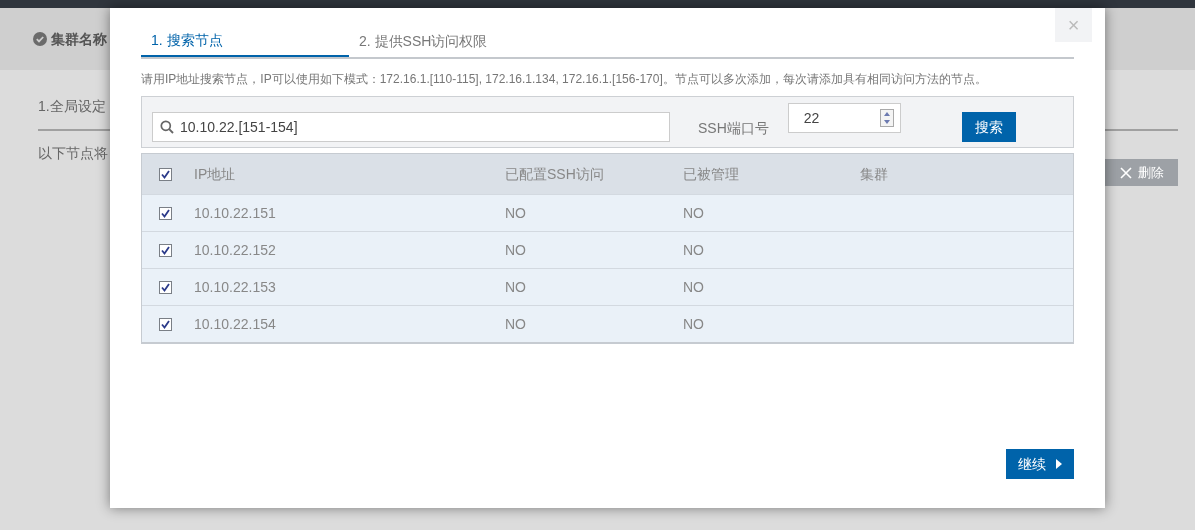 This screenshot has width=1195, height=530. Describe the element at coordinates (235, 250) in the screenshot. I see `table-cell: 10.10.22.152` at that location.